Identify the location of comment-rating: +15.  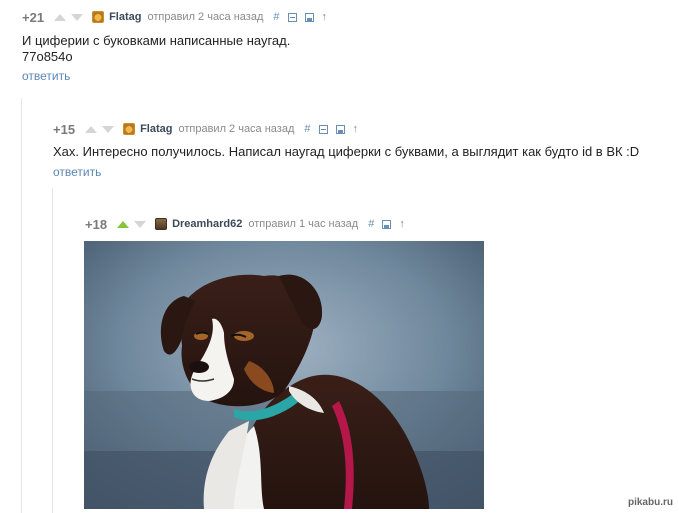
(64, 129).